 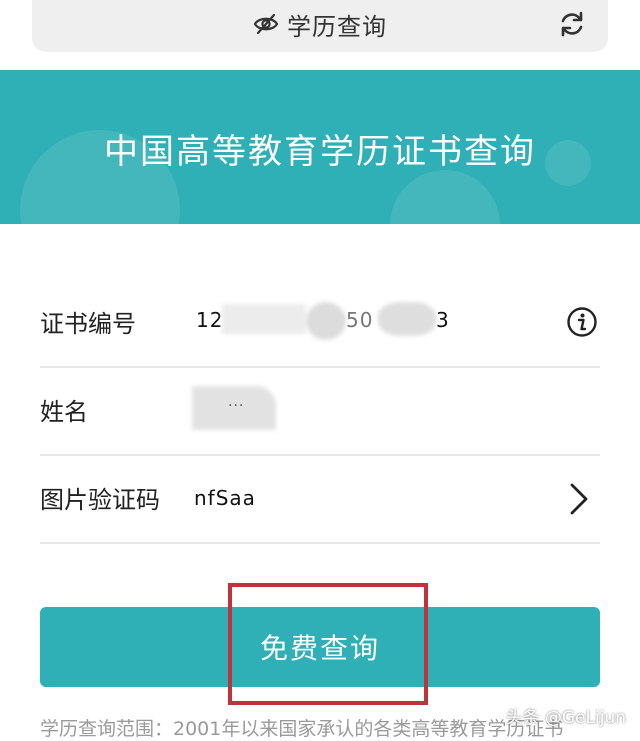 I want to click on banner-decor-bubble, so click(x=445, y=197).